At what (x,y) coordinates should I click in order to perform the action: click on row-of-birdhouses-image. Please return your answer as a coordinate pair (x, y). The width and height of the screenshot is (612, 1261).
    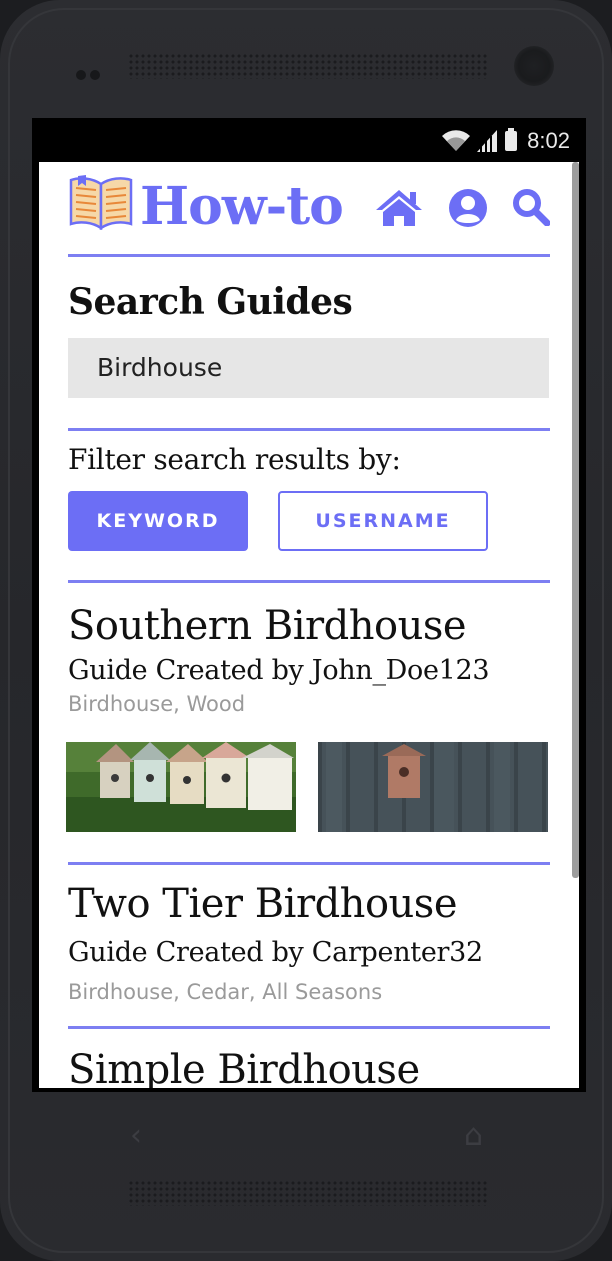
    Looking at the image, I should click on (181, 787).